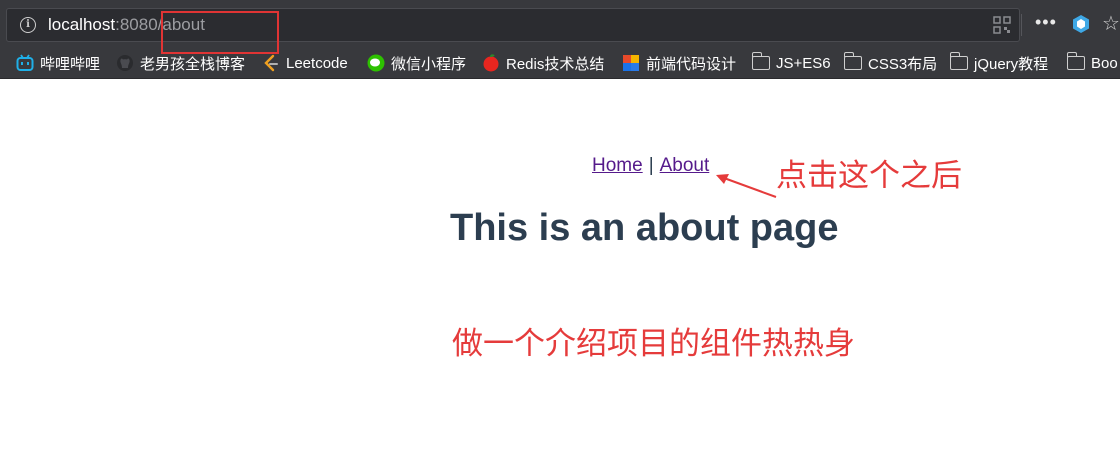 This screenshot has height=471, width=1120. I want to click on router-nav: Home | About, so click(650, 166).